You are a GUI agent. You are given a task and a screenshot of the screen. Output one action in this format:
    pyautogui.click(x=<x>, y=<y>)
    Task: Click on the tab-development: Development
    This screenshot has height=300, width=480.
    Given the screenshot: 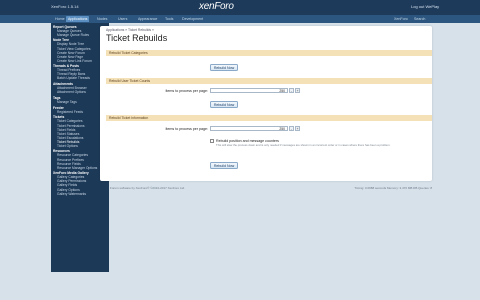 What is the action you would take?
    pyautogui.click(x=192, y=19)
    